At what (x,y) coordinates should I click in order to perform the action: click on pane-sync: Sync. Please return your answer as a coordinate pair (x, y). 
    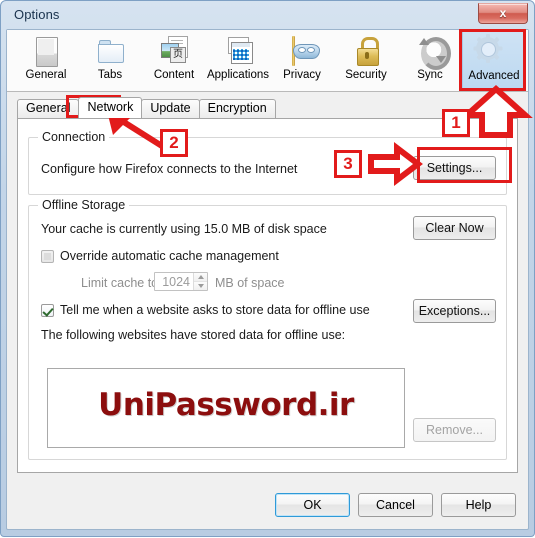
    Looking at the image, I should click on (430, 60).